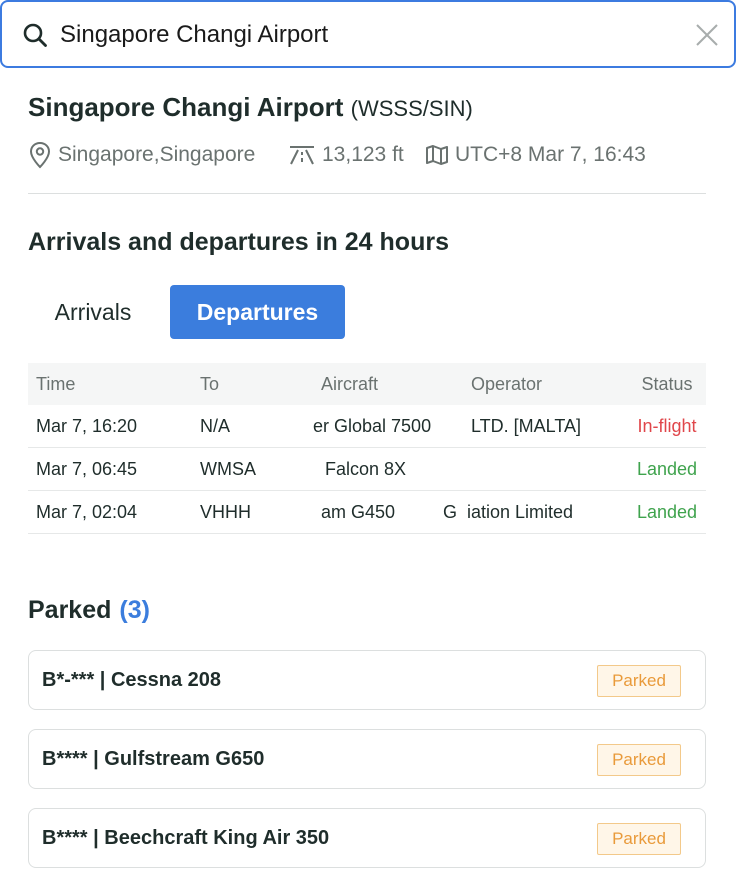 The image size is (736, 884). What do you see at coordinates (157, 154) in the screenshot?
I see `airport-location: Singapore,Singapore` at bounding box center [157, 154].